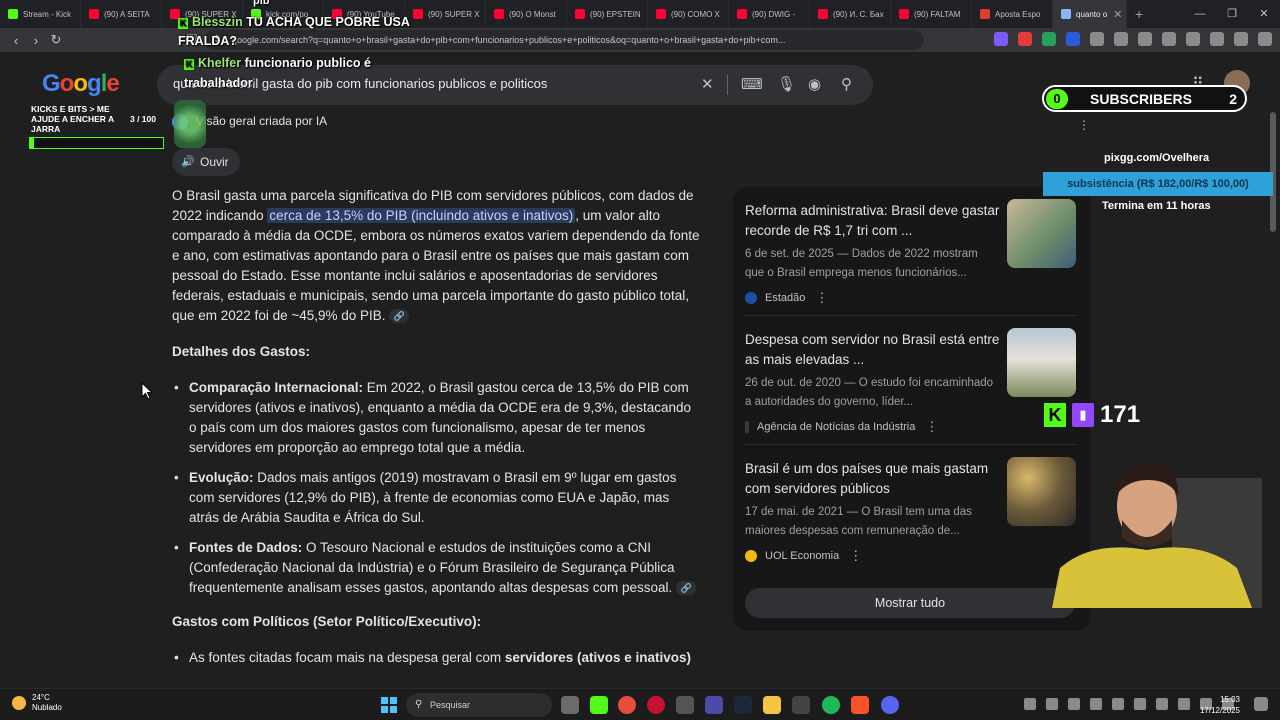 The height and width of the screenshot is (720, 1280). What do you see at coordinates (454, 14) in the screenshot?
I see `tab-label: (90) SUPER X` at bounding box center [454, 14].